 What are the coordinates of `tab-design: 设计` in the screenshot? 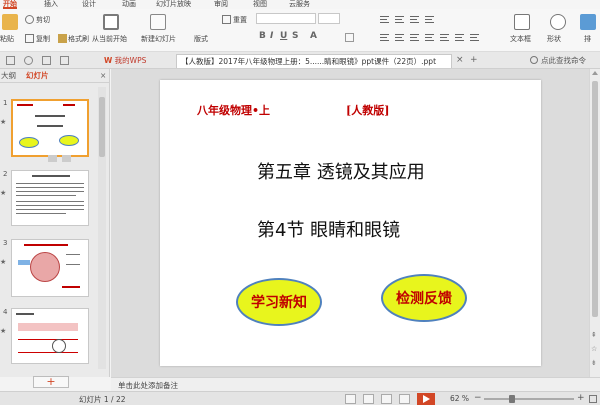 It's located at (89, 4).